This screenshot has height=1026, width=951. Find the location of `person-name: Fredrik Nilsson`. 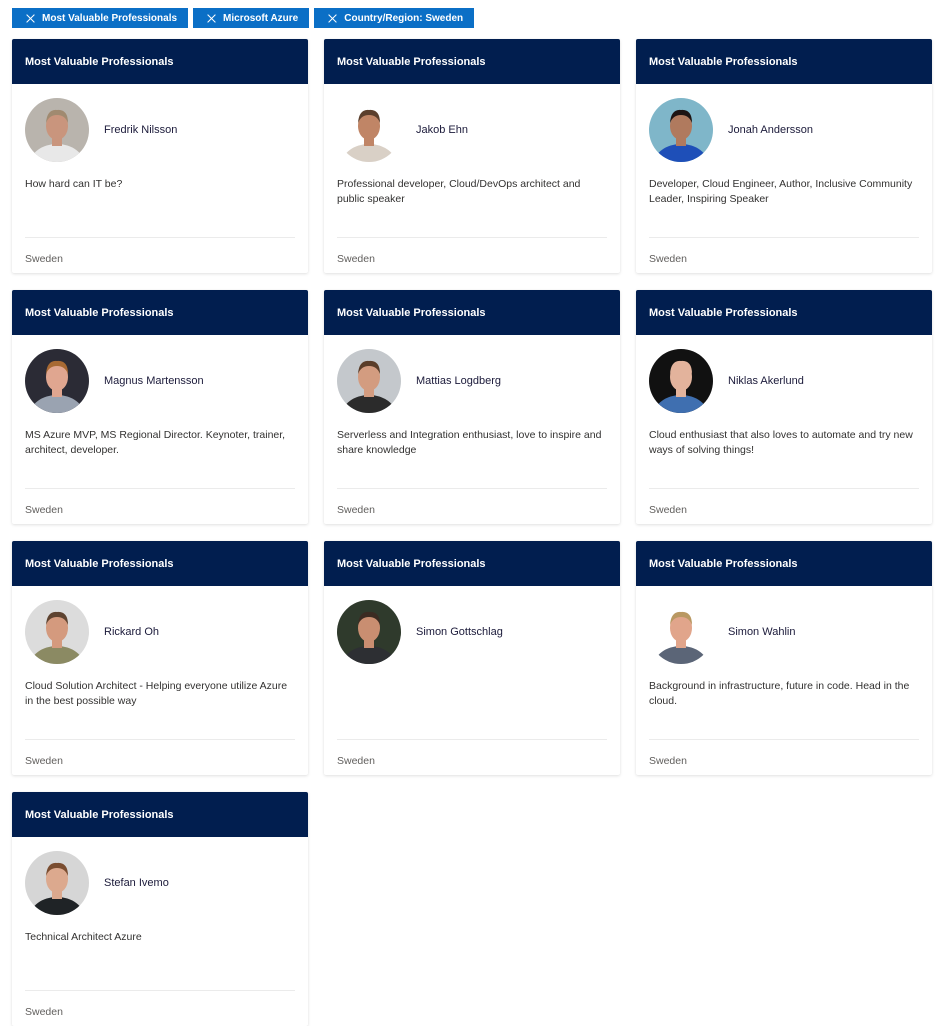

person-name: Fredrik Nilsson is located at coordinates (140, 130).